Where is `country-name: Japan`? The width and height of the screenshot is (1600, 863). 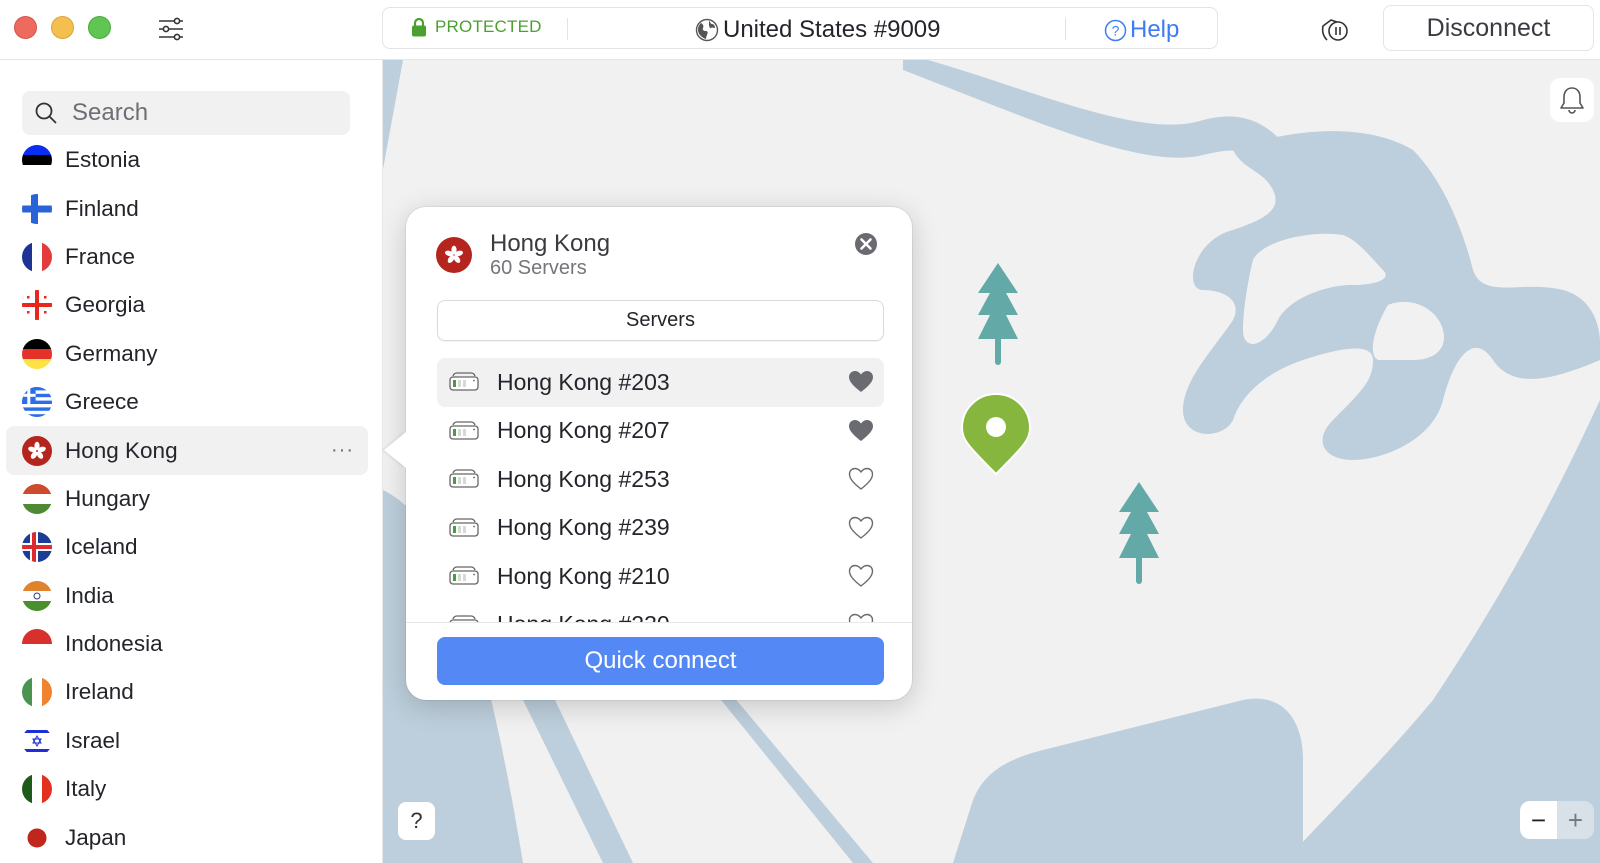
country-name: Japan is located at coordinates (96, 837).